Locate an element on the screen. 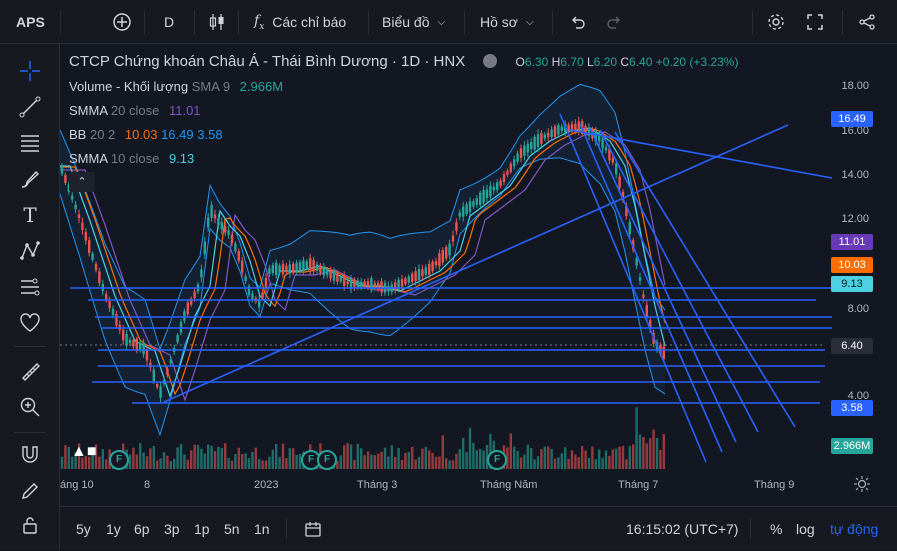 Image resolution: width=897 pixels, height=551 pixels. range-1m: 1p is located at coordinates (202, 529).